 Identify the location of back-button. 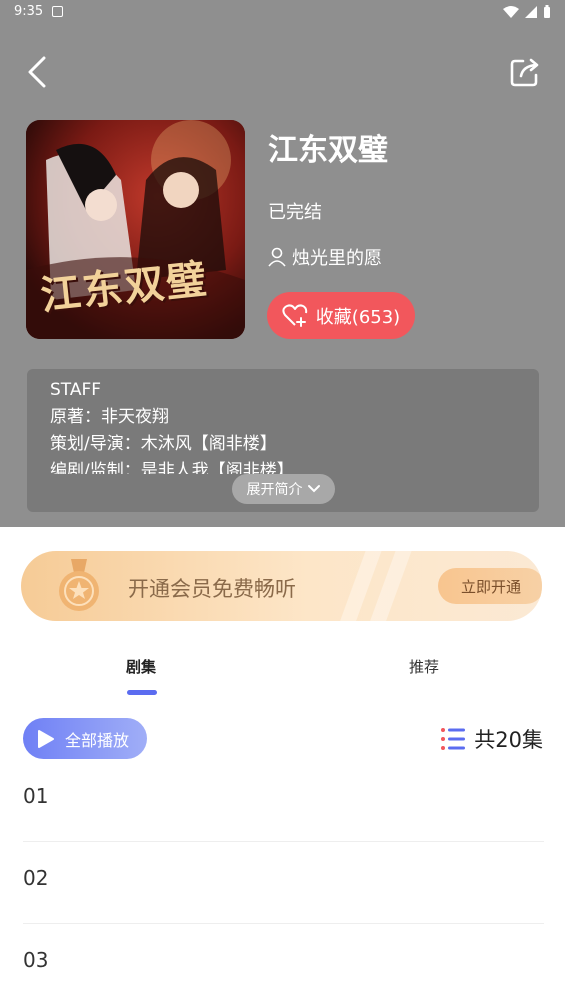
(37, 72).